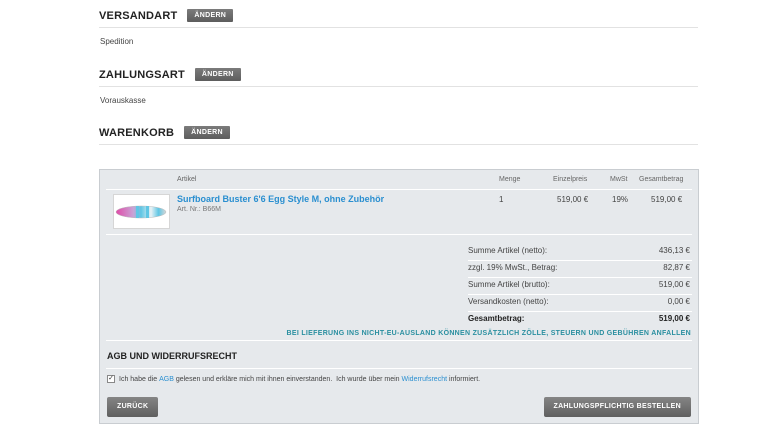 Image resolution: width=770 pixels, height=433 pixels. Describe the element at coordinates (674, 318) in the screenshot. I see `total-value: 519,00 €` at that location.